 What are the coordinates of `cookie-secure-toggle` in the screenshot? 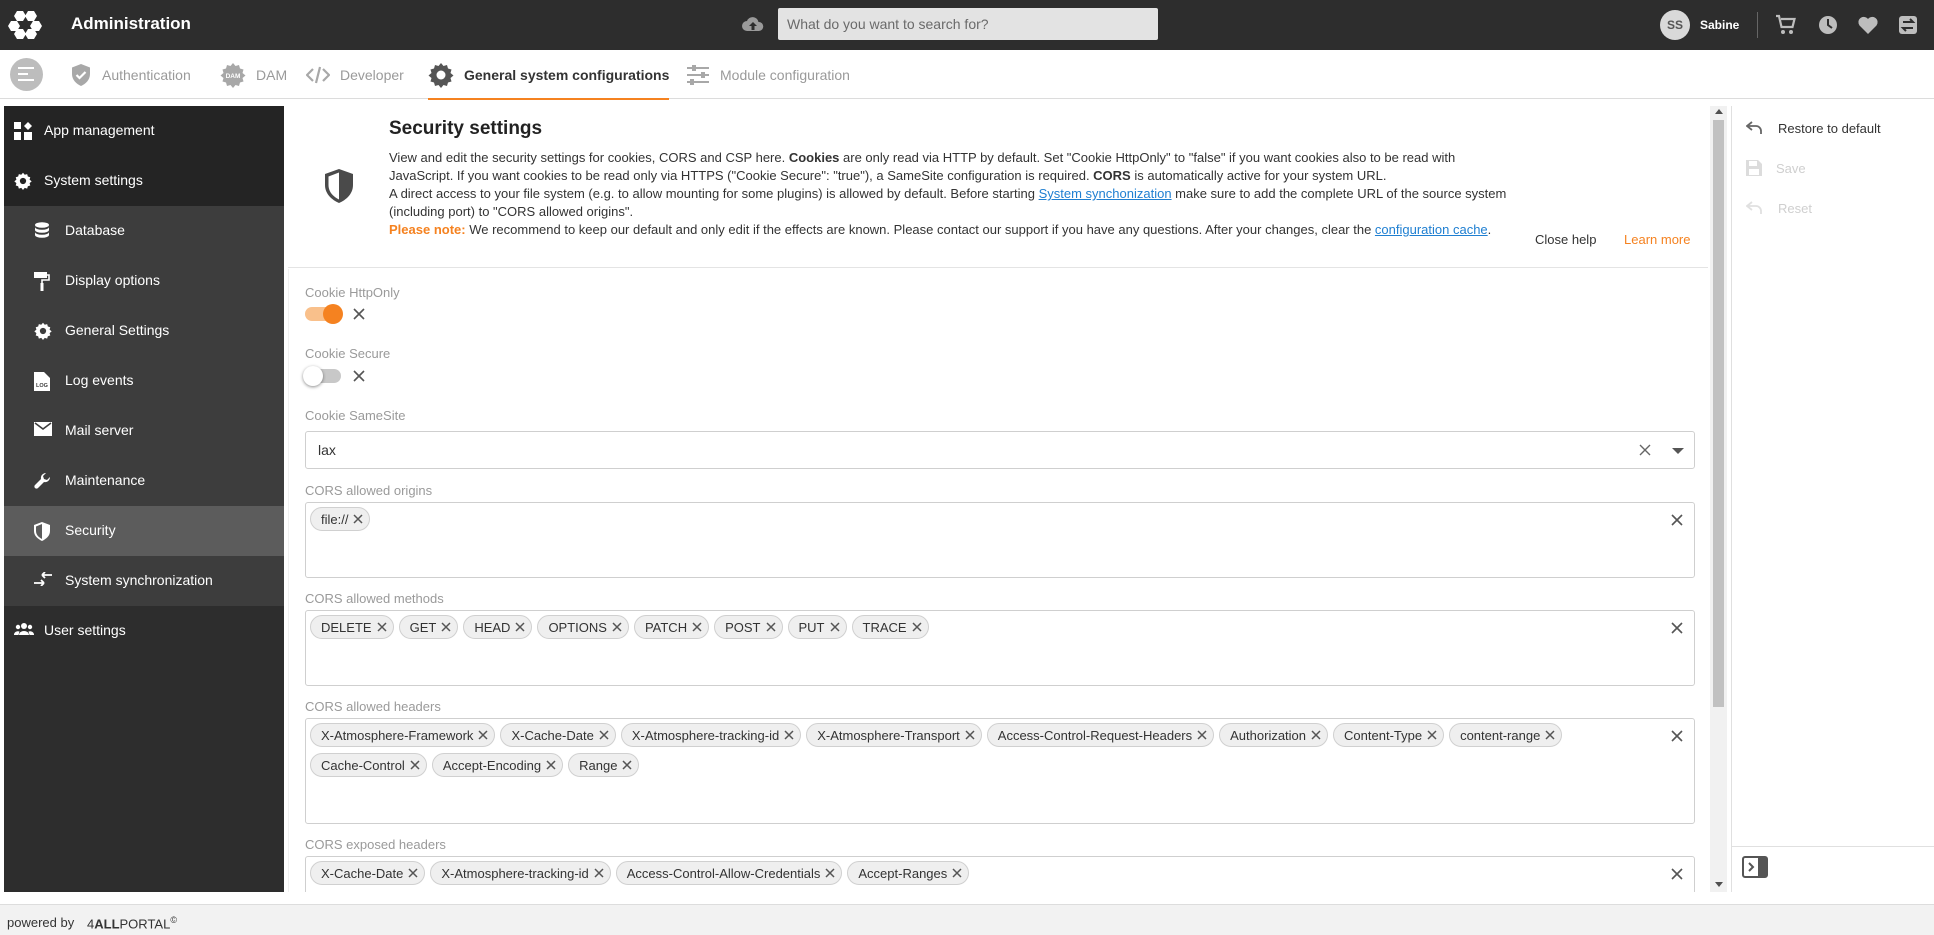 It's located at (322, 376).